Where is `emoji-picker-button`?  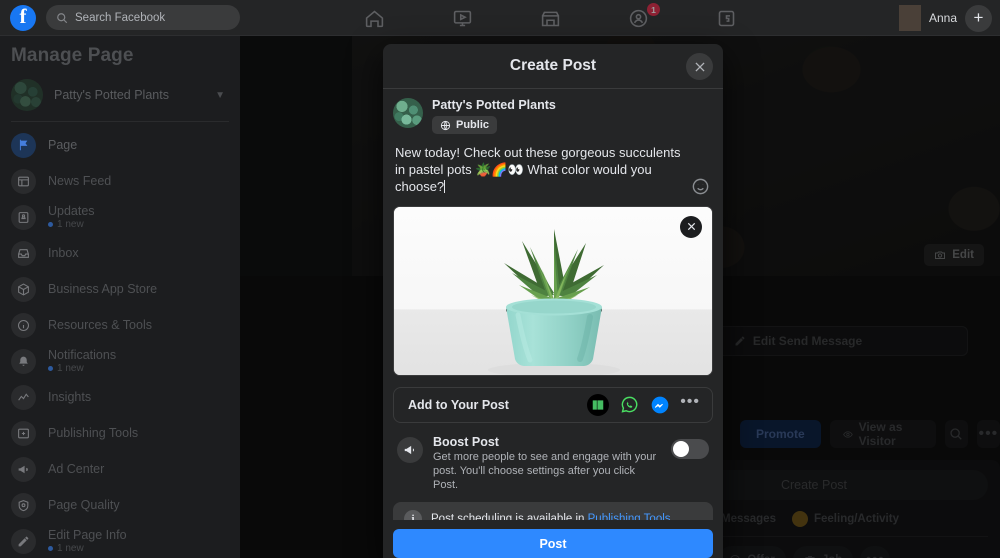
emoji-picker-button is located at coordinates (701, 187).